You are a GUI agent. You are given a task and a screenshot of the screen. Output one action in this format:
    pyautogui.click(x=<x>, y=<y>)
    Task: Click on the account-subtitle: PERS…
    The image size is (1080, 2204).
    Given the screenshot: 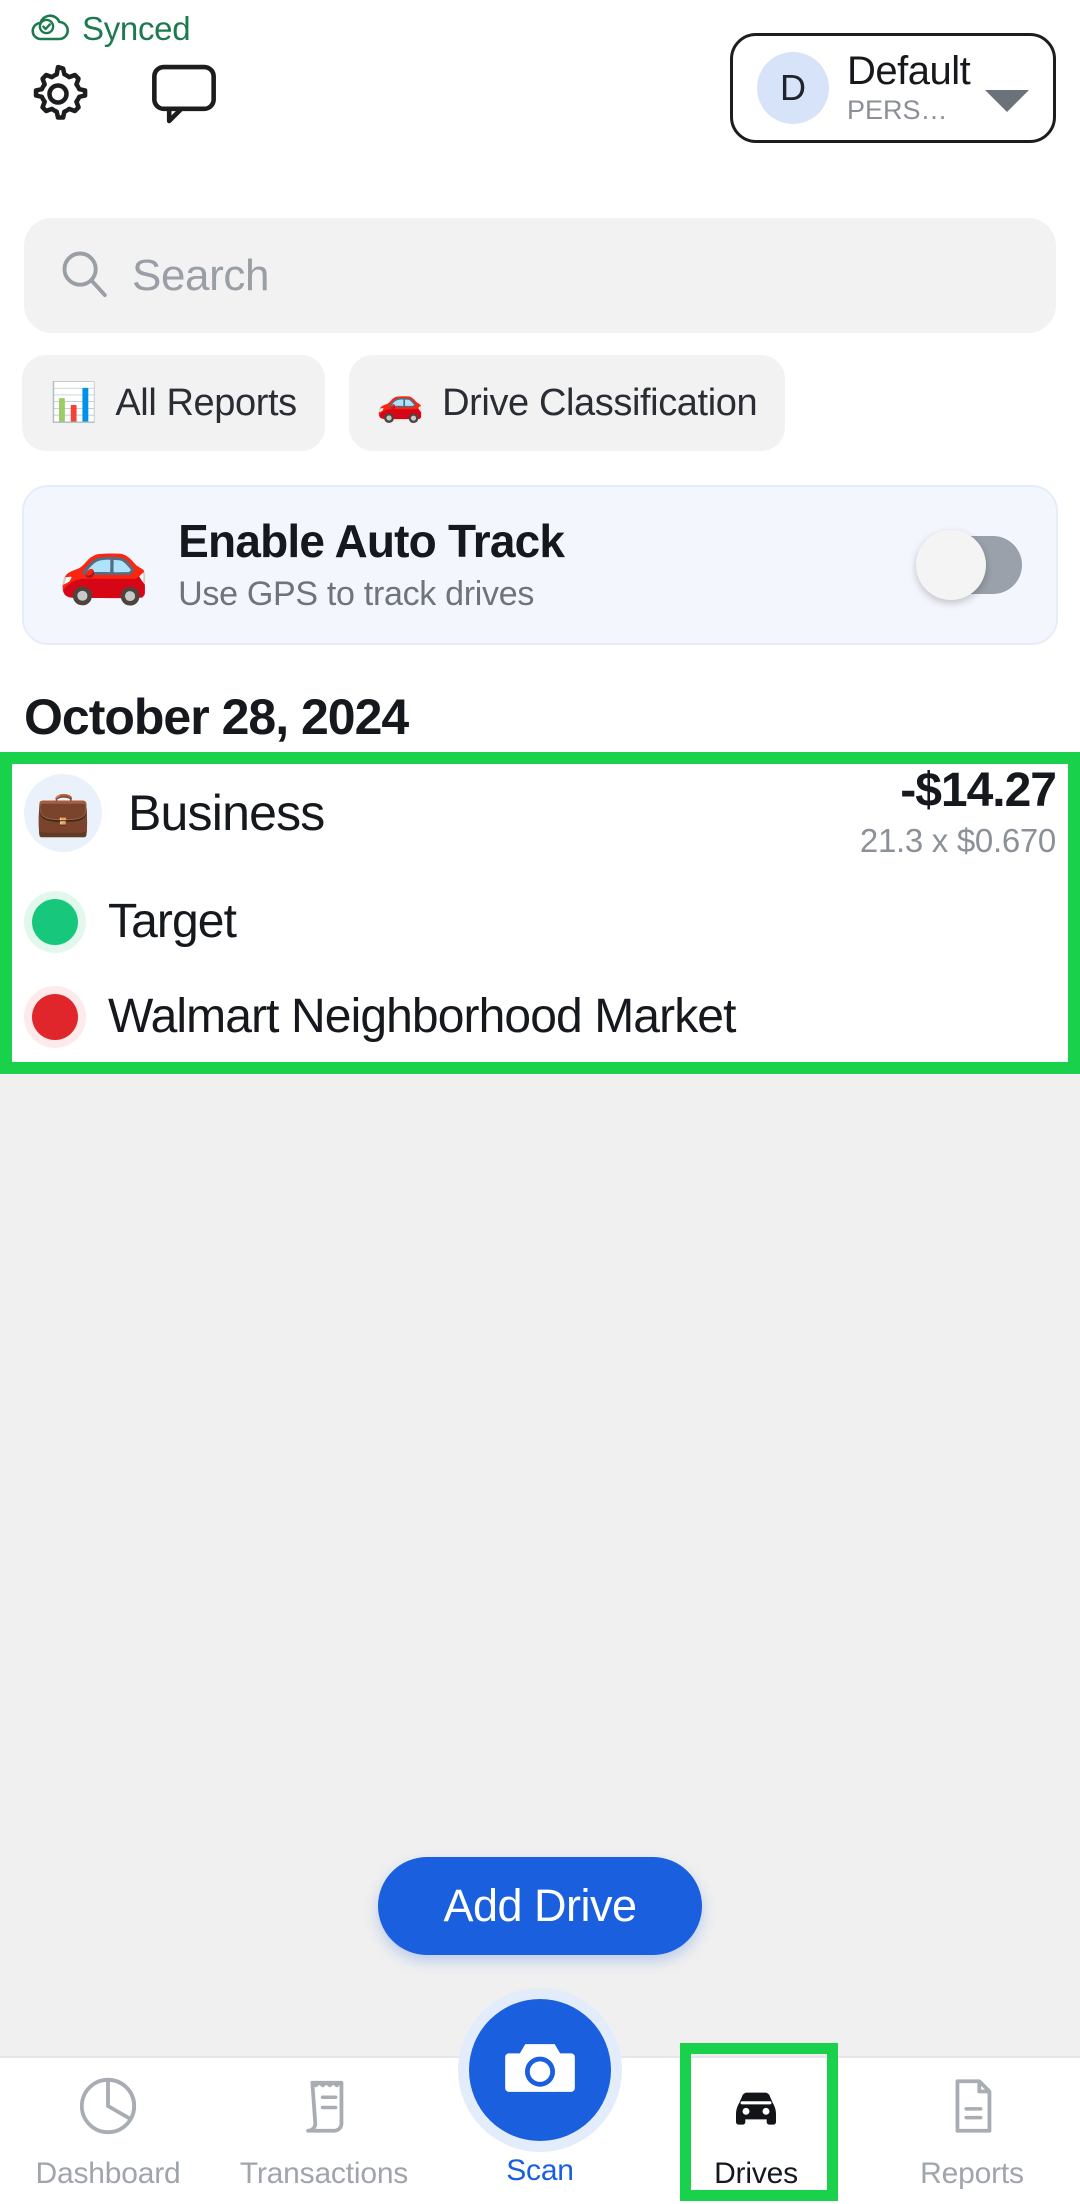 What is the action you would take?
    pyautogui.click(x=897, y=110)
    